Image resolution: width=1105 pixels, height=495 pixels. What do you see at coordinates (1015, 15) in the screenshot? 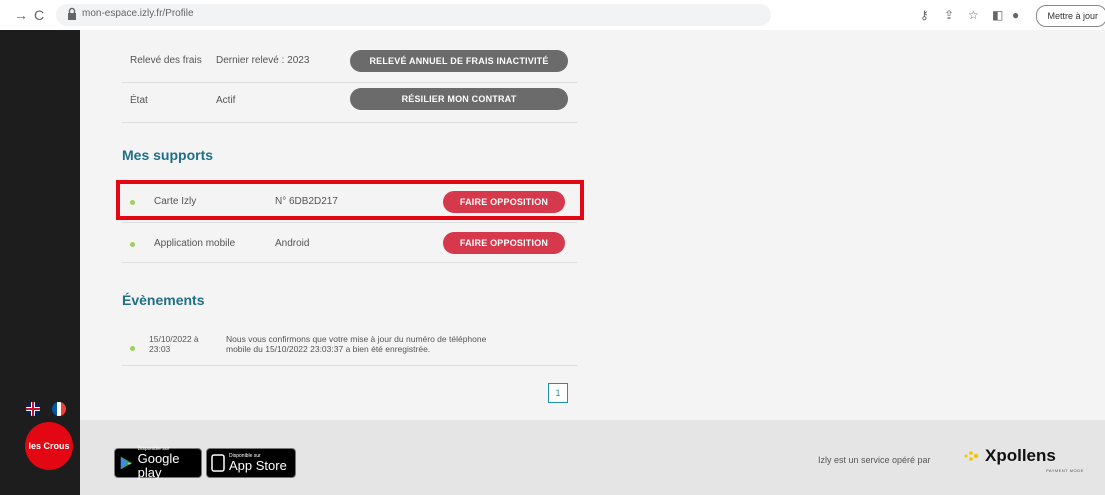
I see `profile-icon: ●` at bounding box center [1015, 15].